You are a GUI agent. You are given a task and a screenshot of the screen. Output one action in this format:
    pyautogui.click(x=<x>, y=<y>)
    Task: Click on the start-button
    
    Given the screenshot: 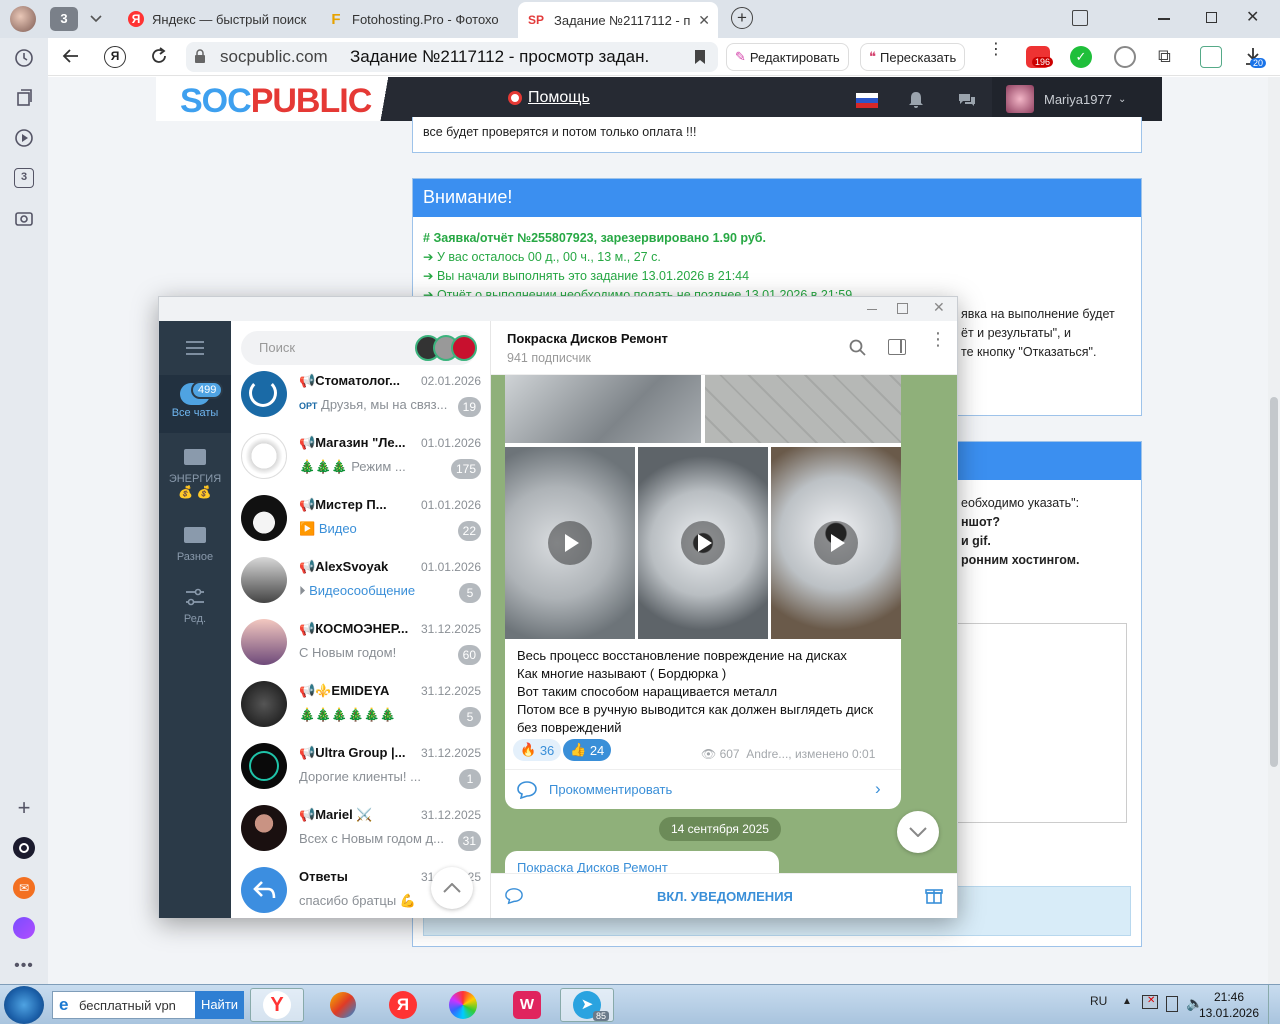 What is the action you would take?
    pyautogui.click(x=24, y=1005)
    